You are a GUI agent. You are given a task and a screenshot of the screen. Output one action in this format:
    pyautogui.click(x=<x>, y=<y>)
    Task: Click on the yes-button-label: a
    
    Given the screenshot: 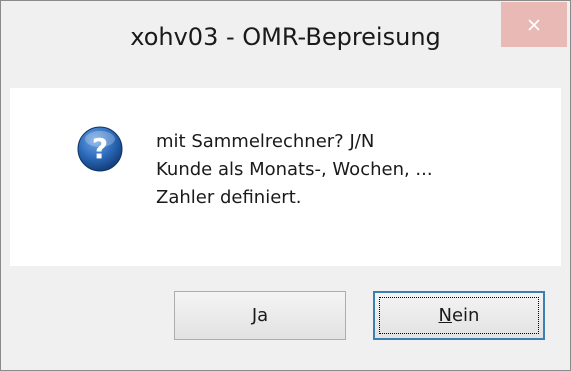 What is the action you would take?
    pyautogui.click(x=263, y=315)
    